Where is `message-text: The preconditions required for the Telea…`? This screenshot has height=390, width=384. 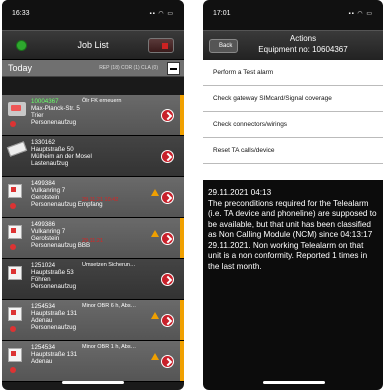
message-text: The preconditions required for the Telea… is located at coordinates (292, 234).